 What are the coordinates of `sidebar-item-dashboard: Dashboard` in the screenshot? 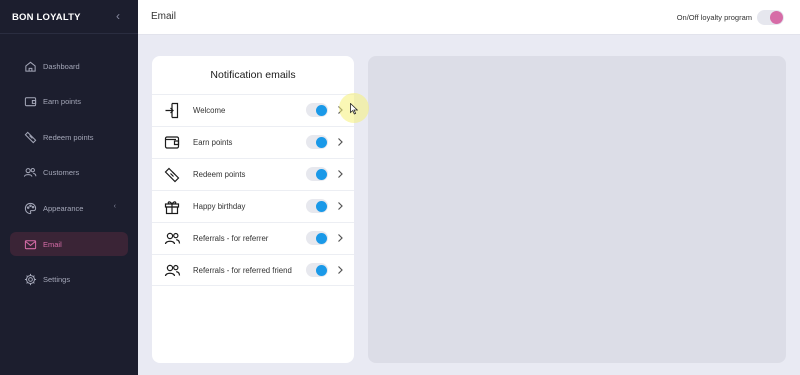 It's located at (69, 66).